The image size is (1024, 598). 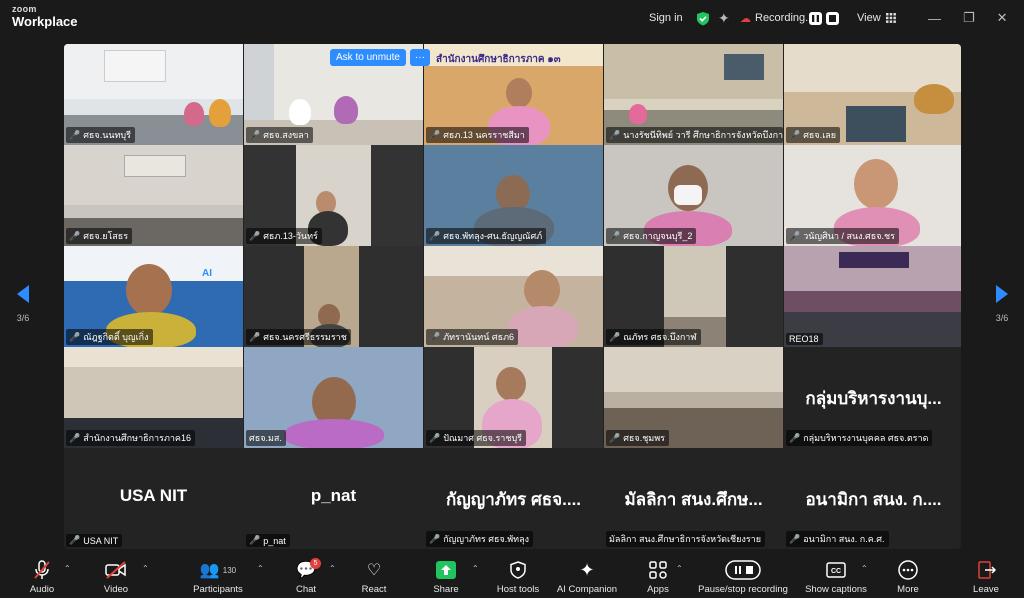 What do you see at coordinates (908, 576) in the screenshot?
I see `more-button: More` at bounding box center [908, 576].